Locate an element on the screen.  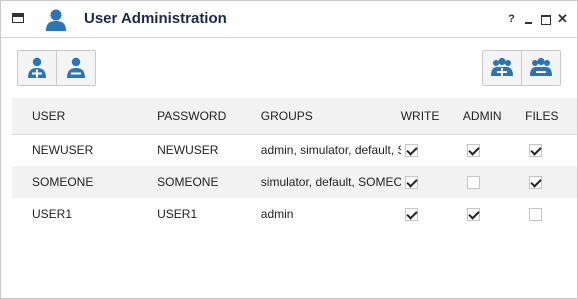
window-menu-icon is located at coordinates (18, 18).